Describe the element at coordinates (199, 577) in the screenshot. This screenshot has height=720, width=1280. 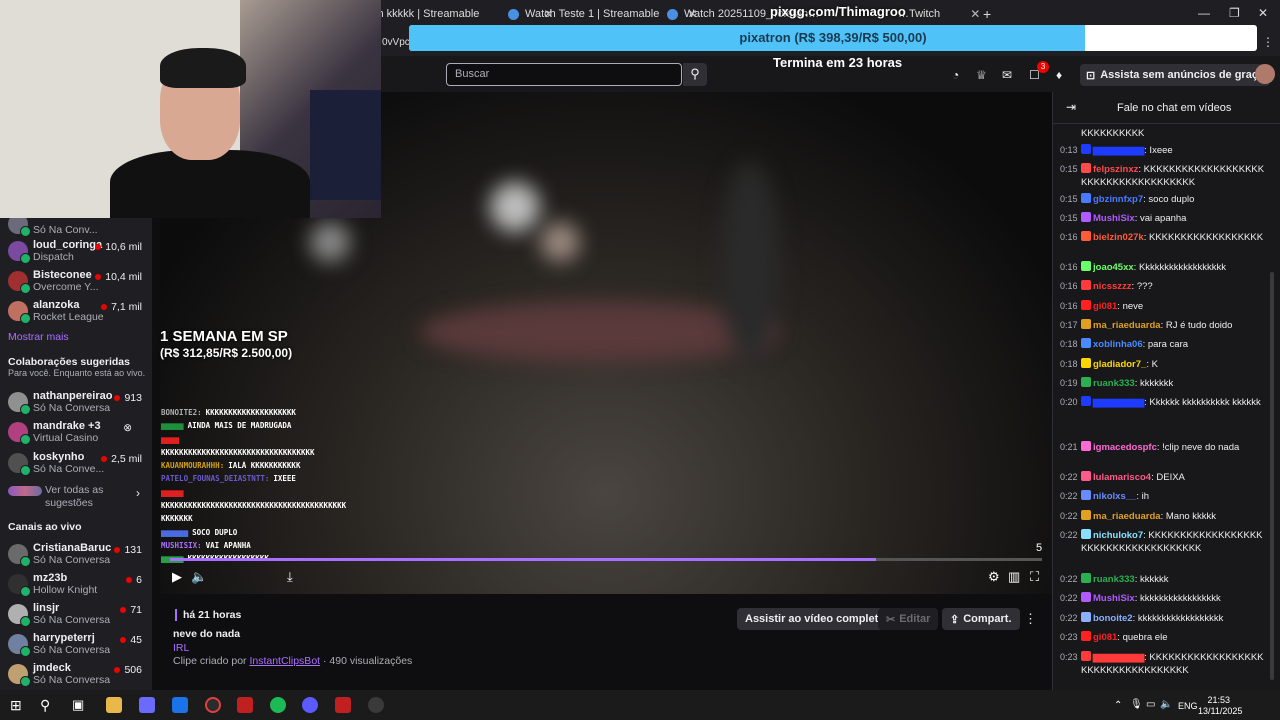
I see `volume-icon: 🔈` at that location.